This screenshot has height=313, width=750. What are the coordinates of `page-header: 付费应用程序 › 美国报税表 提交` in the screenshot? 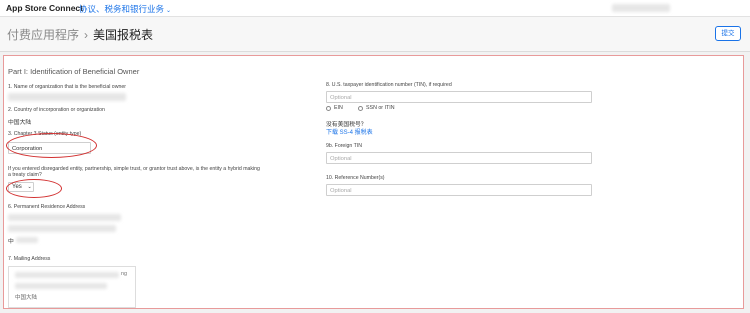 It's located at (375, 34).